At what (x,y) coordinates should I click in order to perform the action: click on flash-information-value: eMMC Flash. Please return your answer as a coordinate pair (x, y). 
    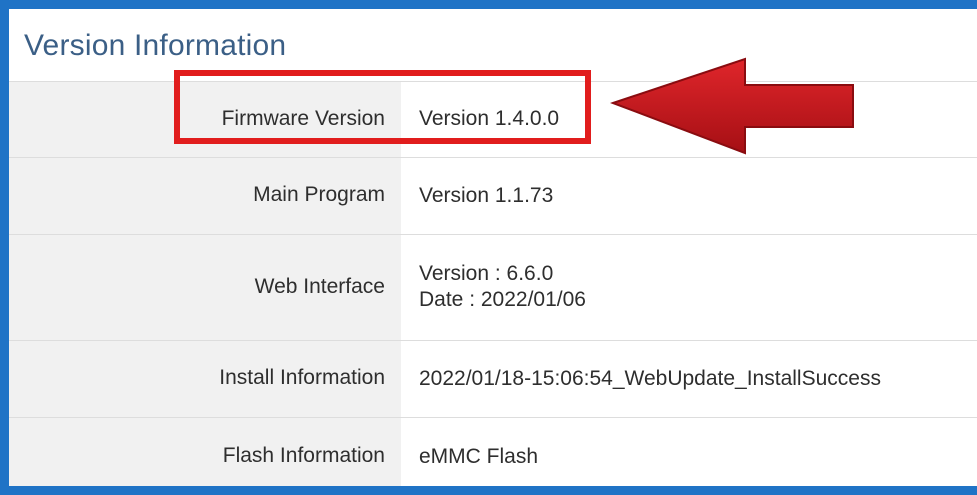
    Looking at the image, I should click on (479, 456).